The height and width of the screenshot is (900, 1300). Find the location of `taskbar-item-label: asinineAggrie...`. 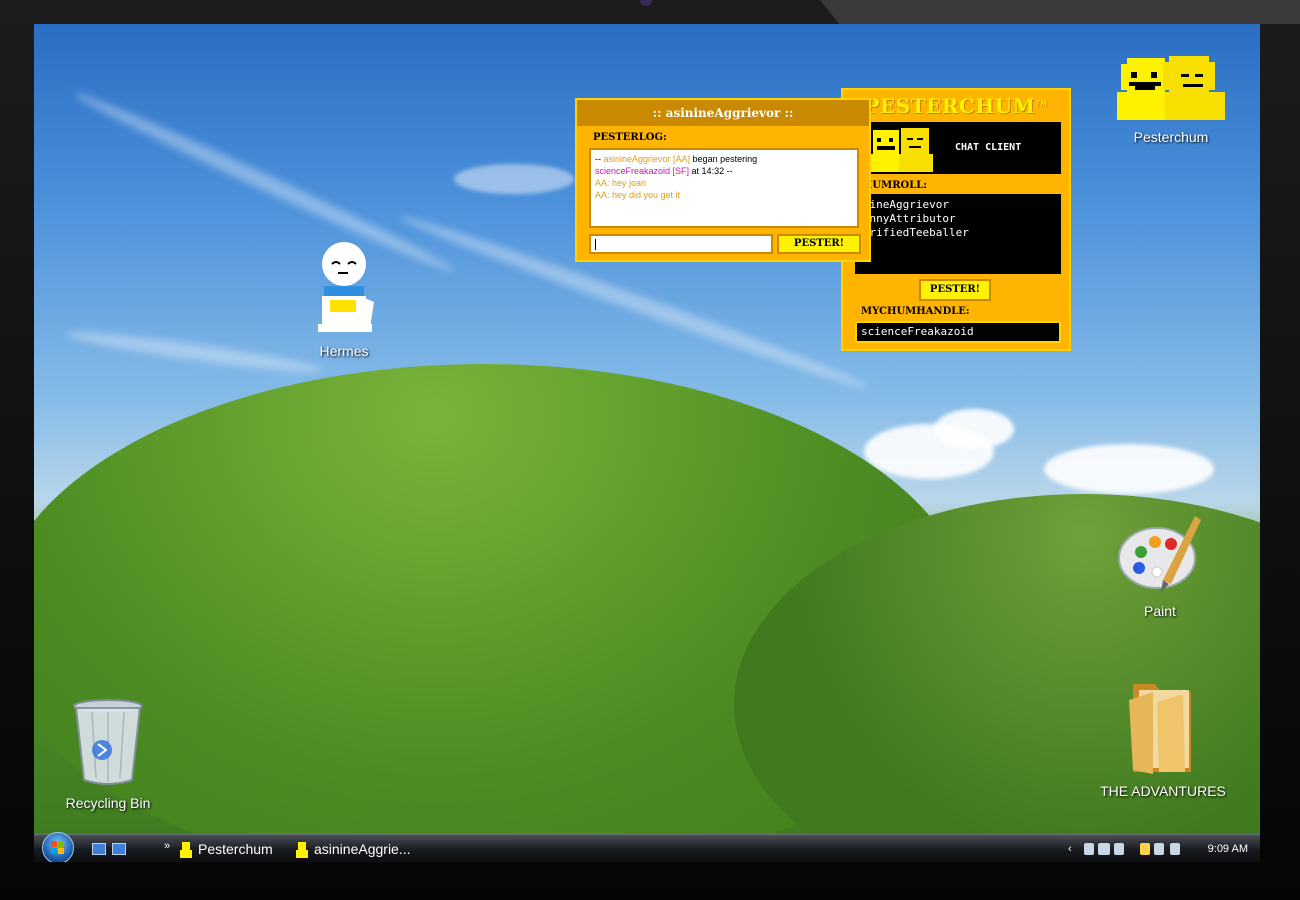

taskbar-item-label: asinineAggrie... is located at coordinates (362, 849).